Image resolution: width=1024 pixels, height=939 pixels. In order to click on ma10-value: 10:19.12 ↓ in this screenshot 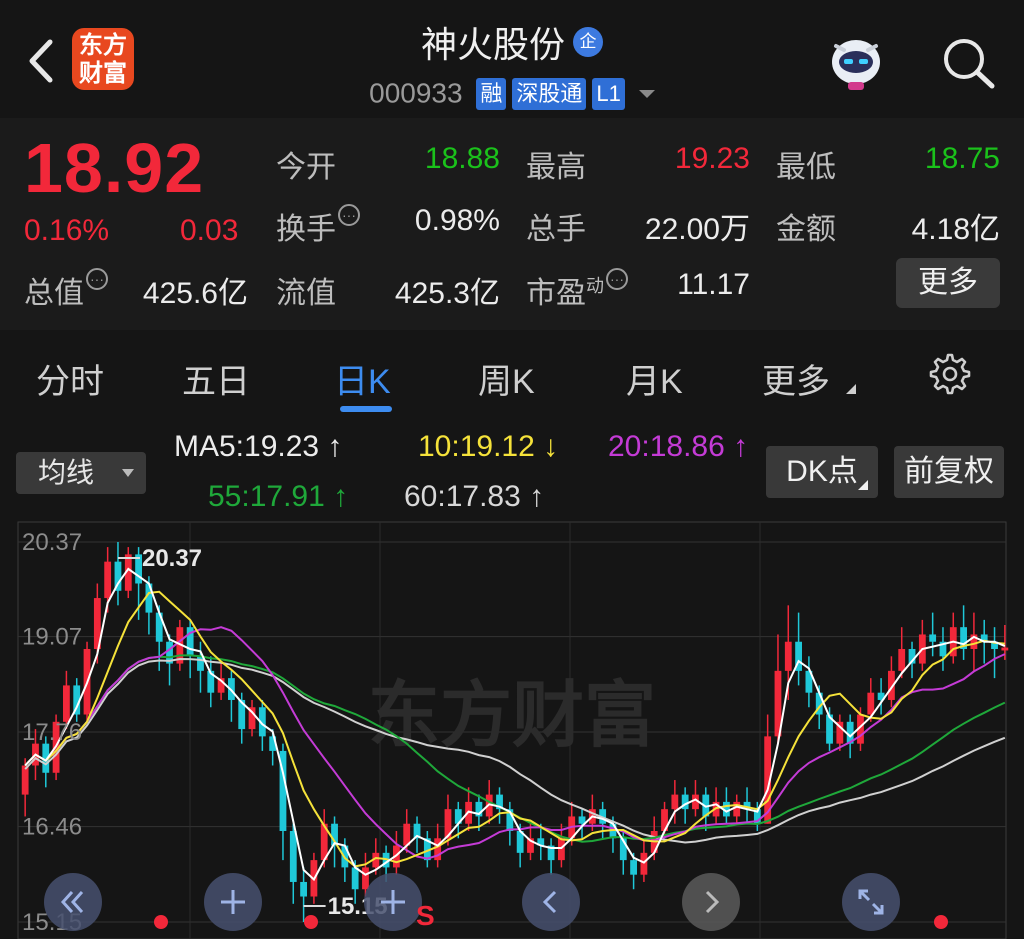, I will do `click(488, 446)`.